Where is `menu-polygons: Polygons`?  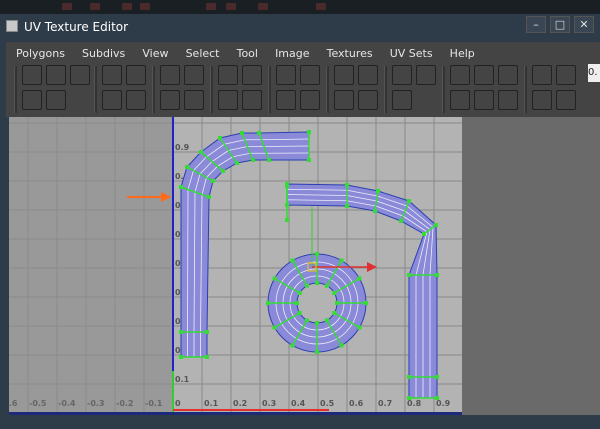 menu-polygons: Polygons is located at coordinates (40, 54).